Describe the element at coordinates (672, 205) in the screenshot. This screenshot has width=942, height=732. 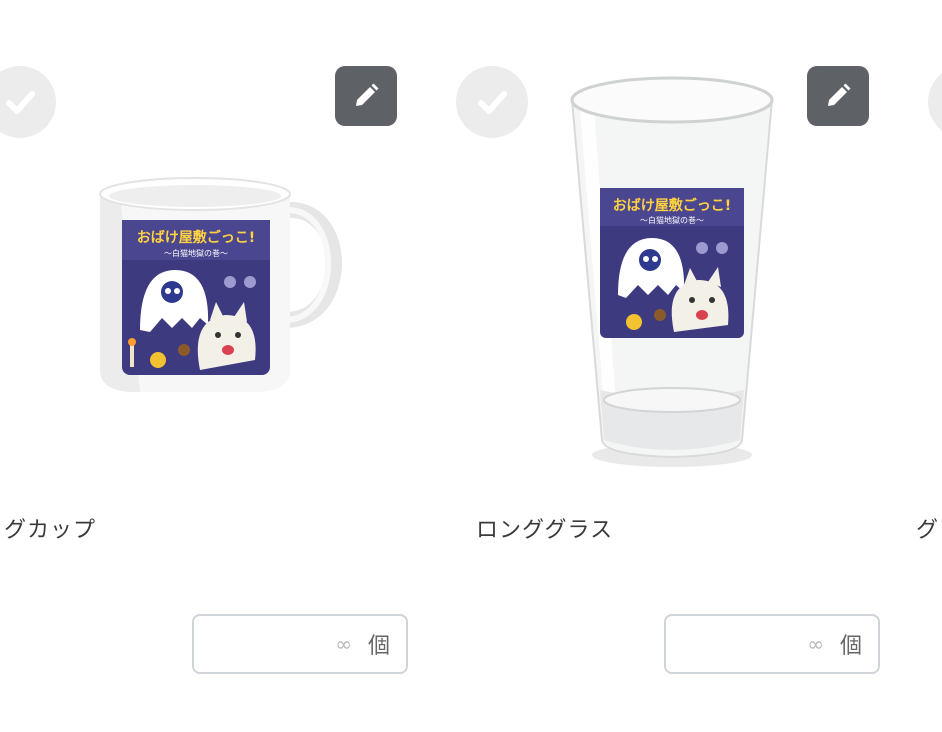
I see `glass-artwork-title: おばけ屋敷ごっこ!` at that location.